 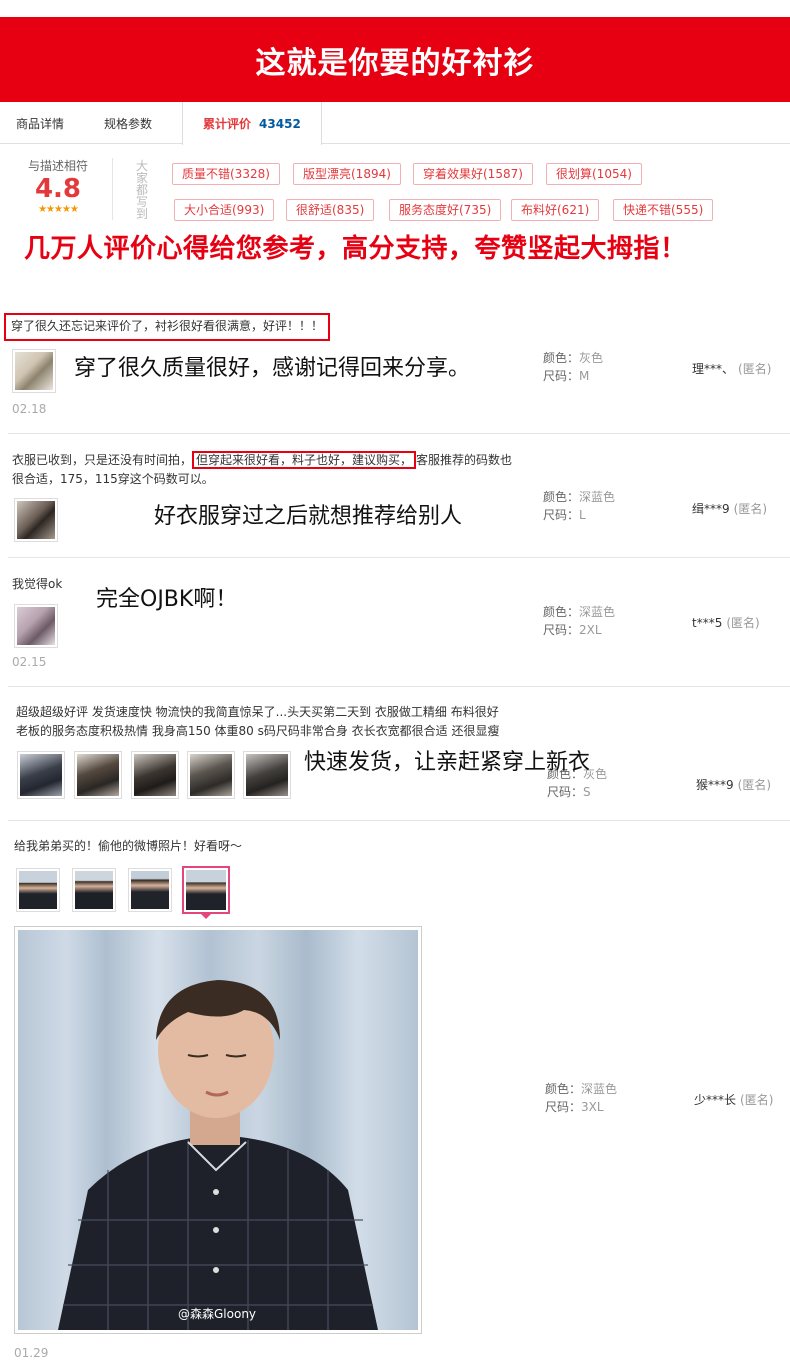 I want to click on tab-product-details: 商品详情, so click(x=40, y=123).